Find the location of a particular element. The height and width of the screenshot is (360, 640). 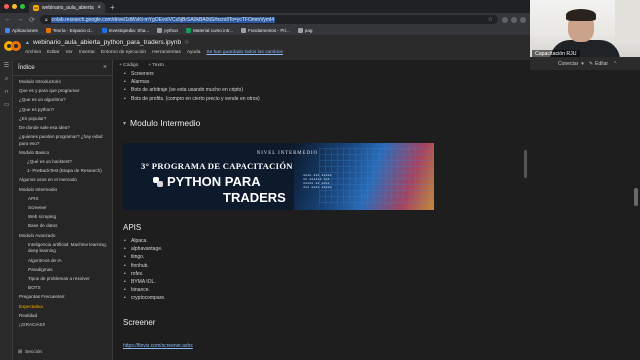

toc-item: Web scraping is located at coordinates (62, 217).